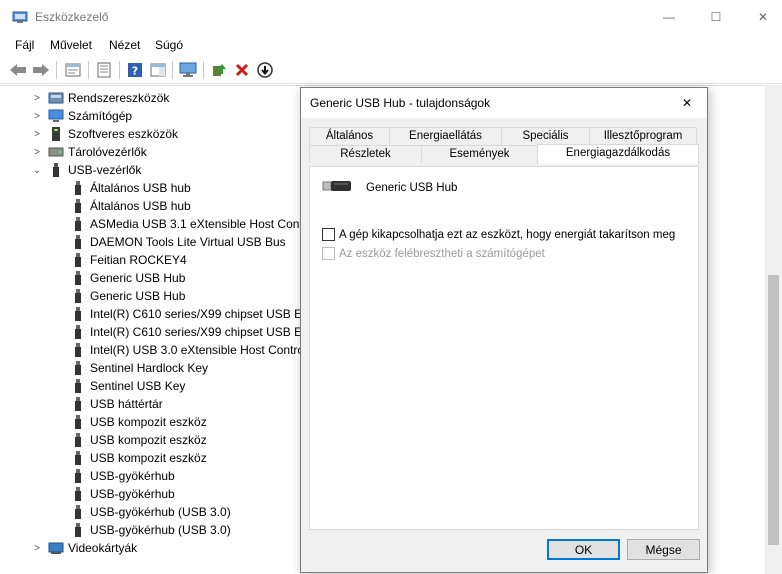 The image size is (782, 574). What do you see at coordinates (773, 410) in the screenshot?
I see `scrollbar-thumb` at bounding box center [773, 410].